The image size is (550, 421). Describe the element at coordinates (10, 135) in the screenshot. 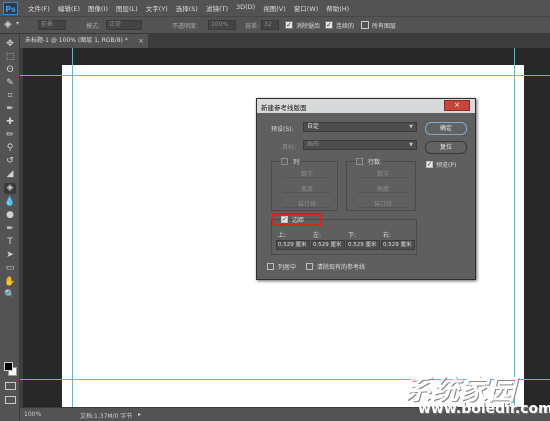

I see `brush-icon: ✏` at that location.